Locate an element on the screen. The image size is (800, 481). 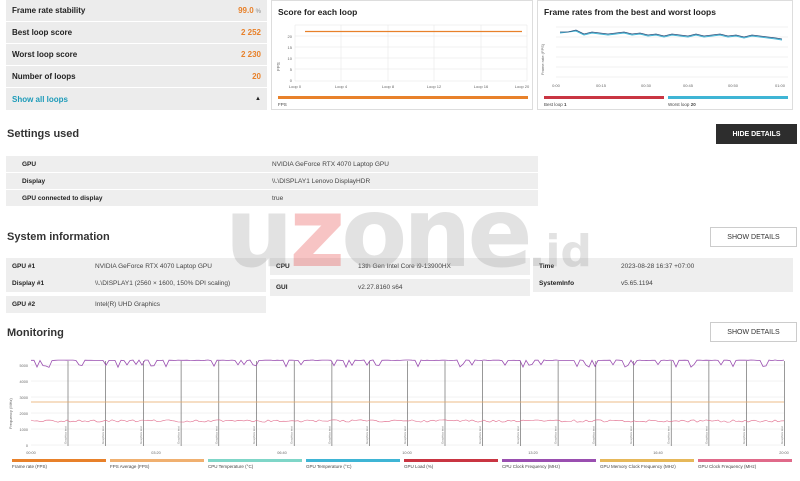
caret-up-icon: ▲ is located at coordinates (258, 99).